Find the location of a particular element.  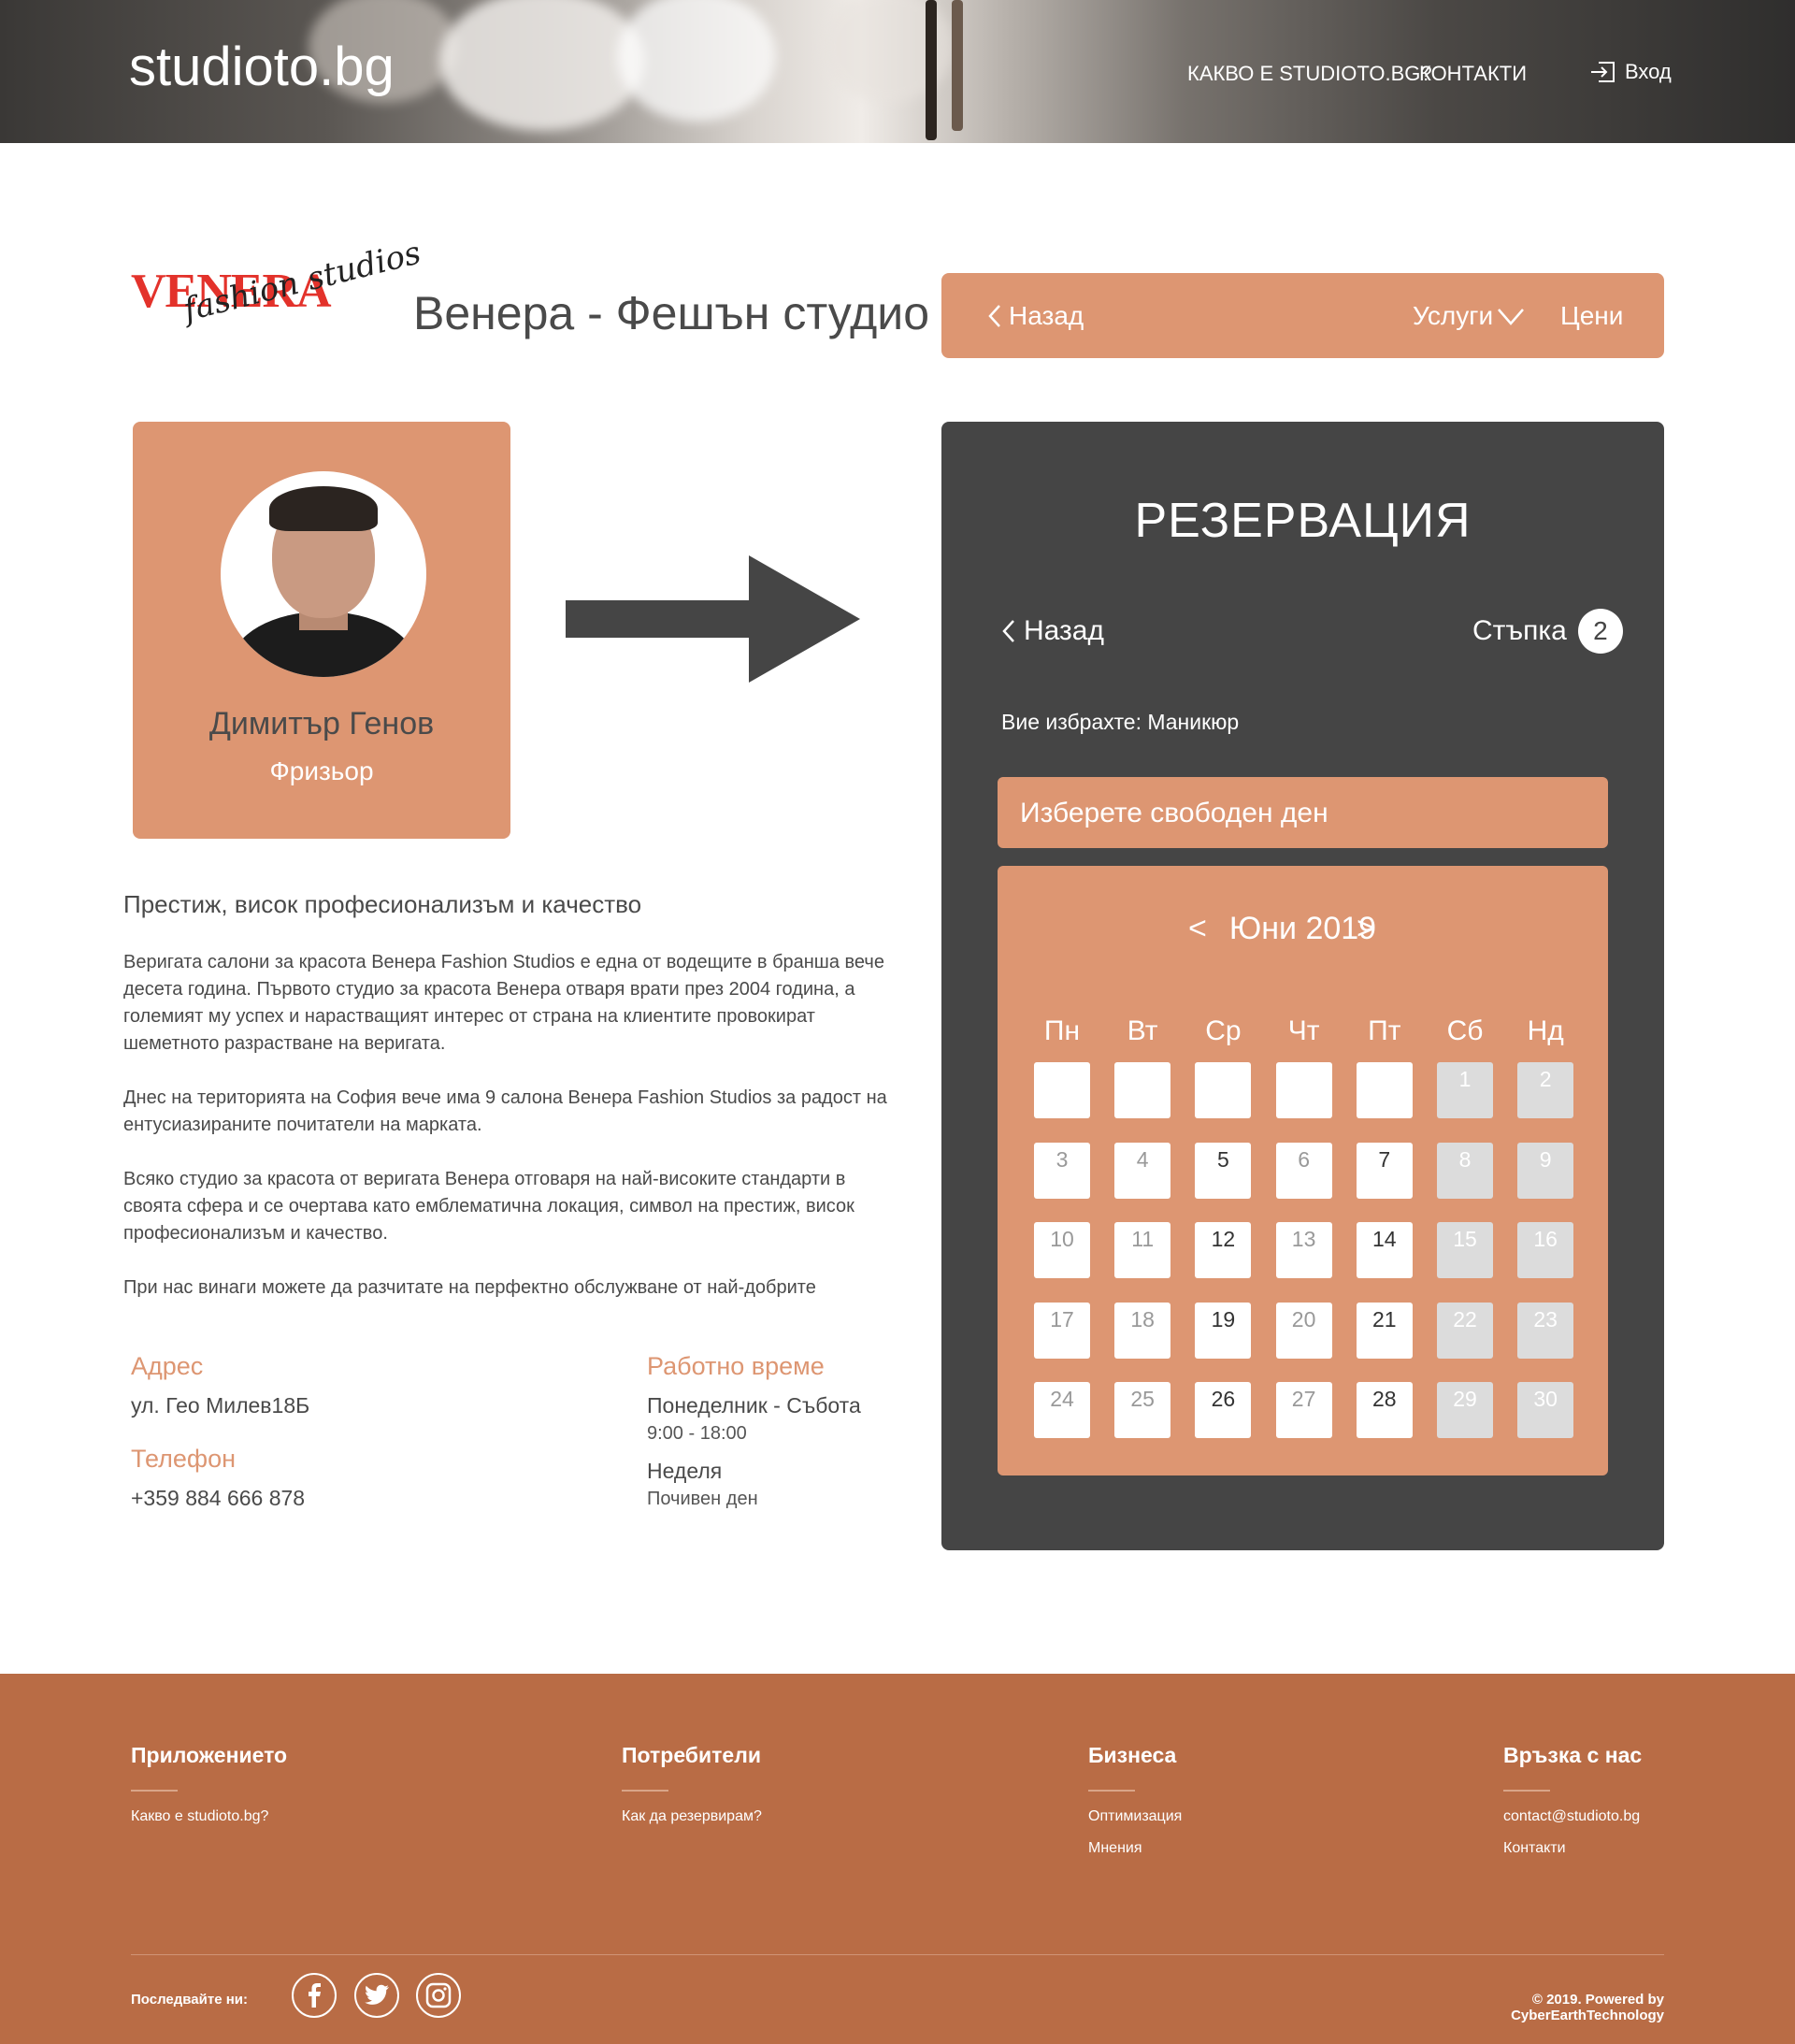

weekdays-label: Понеделник - Събота is located at coordinates (754, 1405).